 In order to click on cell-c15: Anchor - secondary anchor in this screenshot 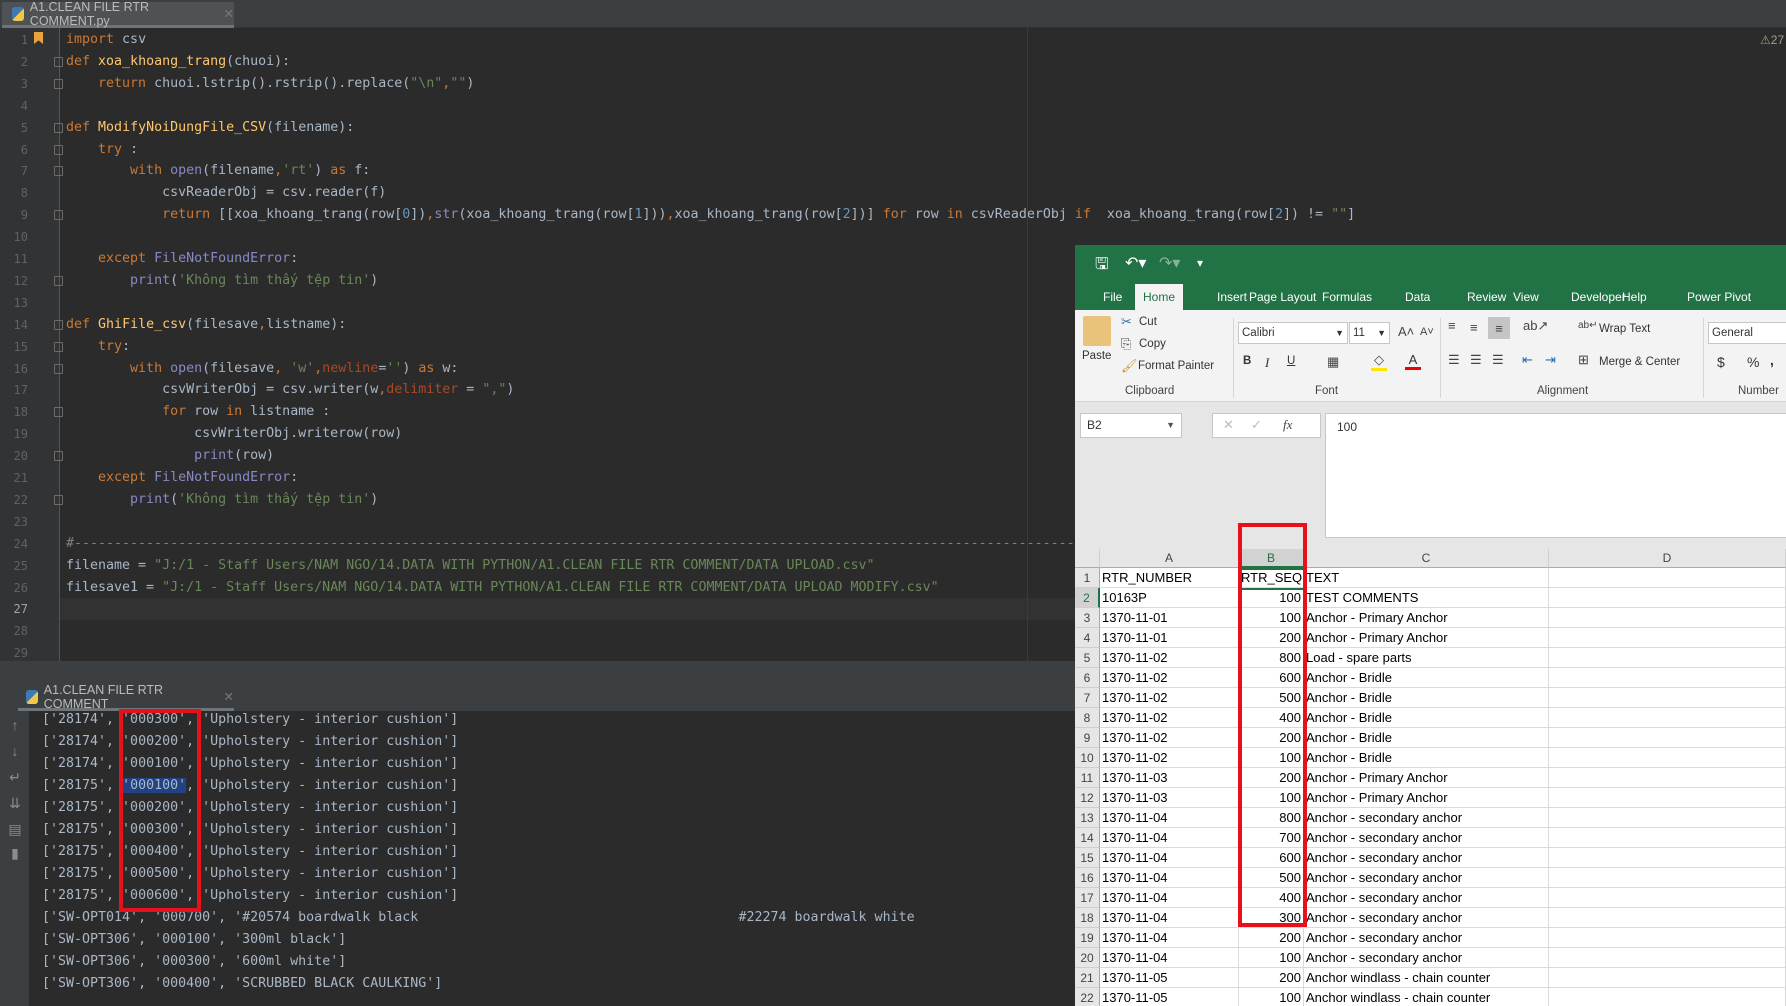, I will do `click(1426, 858)`.